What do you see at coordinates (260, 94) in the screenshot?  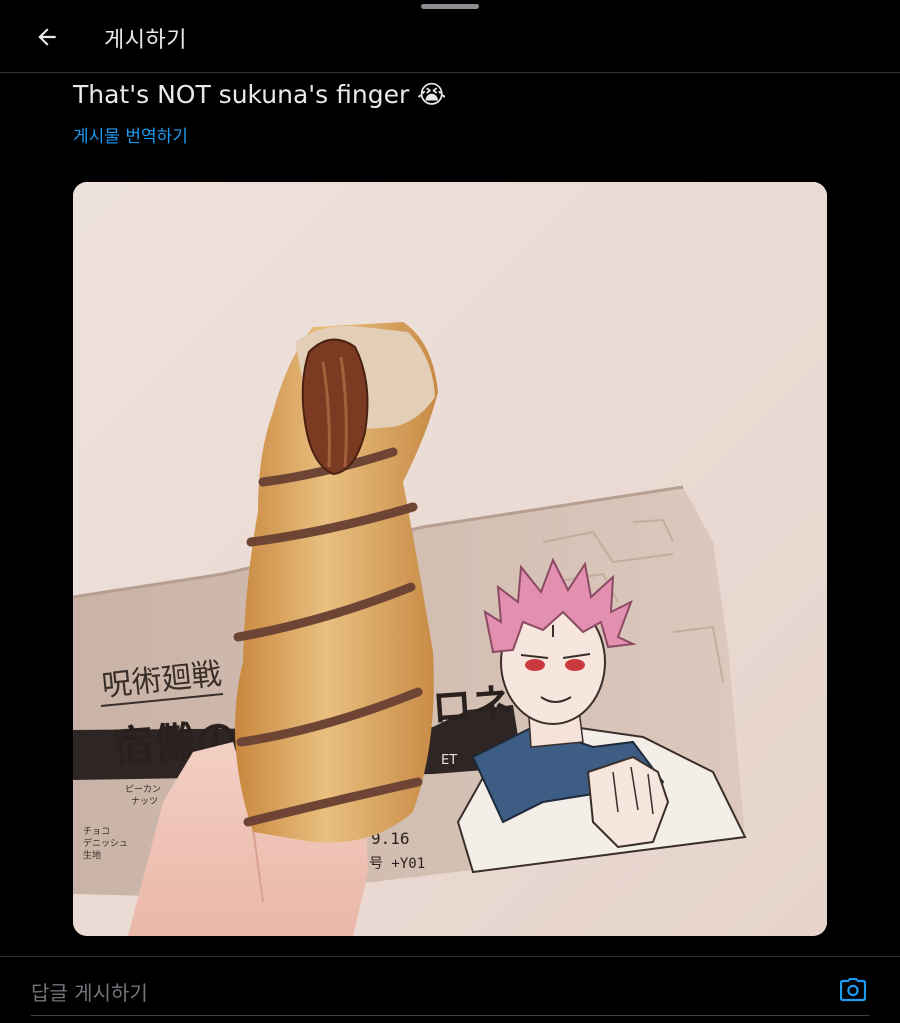 I see `post-body-text: That's NOT sukuna's finger 😭` at bounding box center [260, 94].